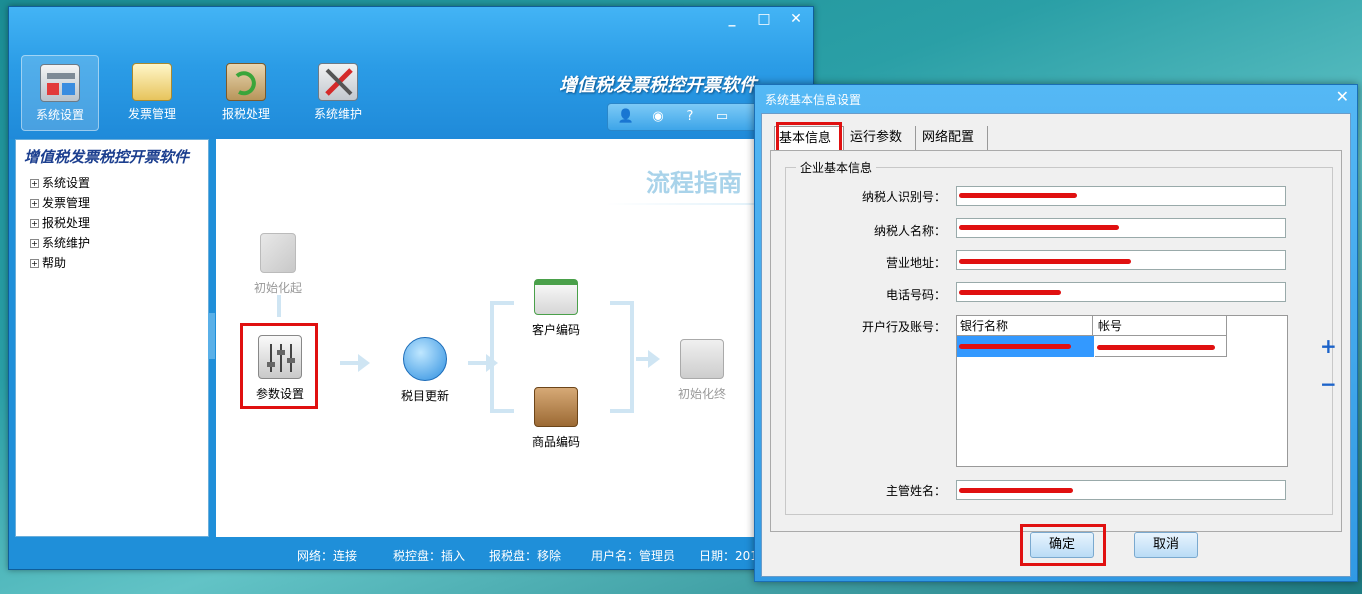  I want to click on document-icon, so click(278, 253).